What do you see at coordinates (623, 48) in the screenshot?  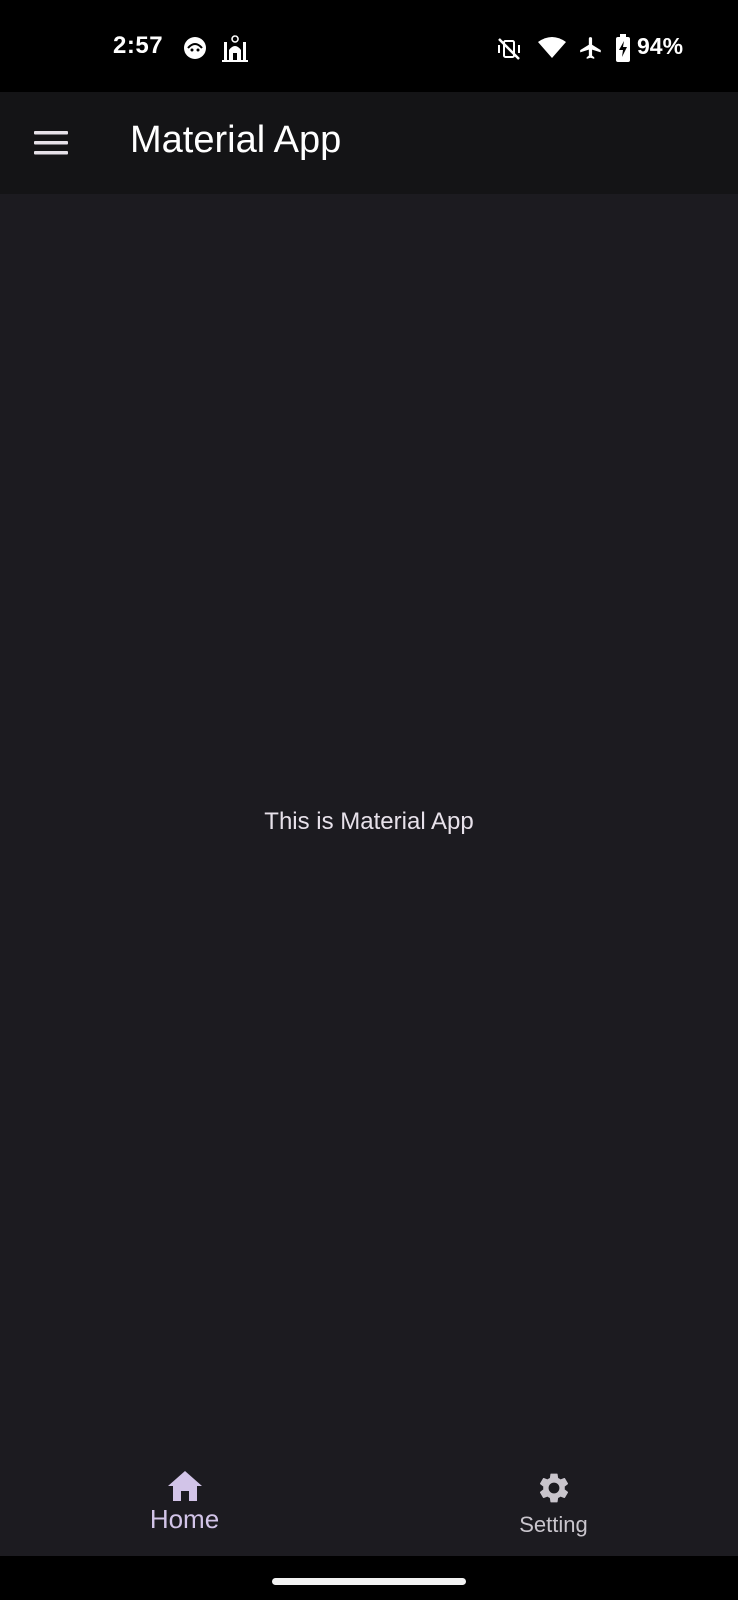 I see `battery-charging-icon` at bounding box center [623, 48].